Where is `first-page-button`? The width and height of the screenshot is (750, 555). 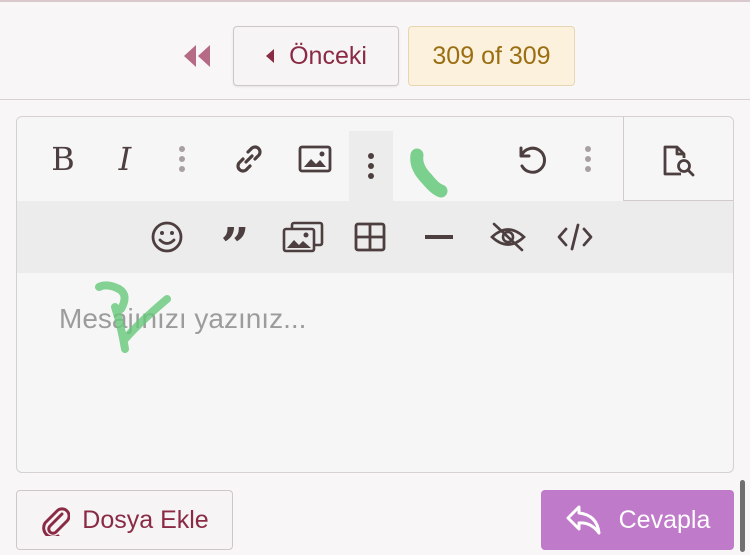 first-page-button is located at coordinates (197, 56).